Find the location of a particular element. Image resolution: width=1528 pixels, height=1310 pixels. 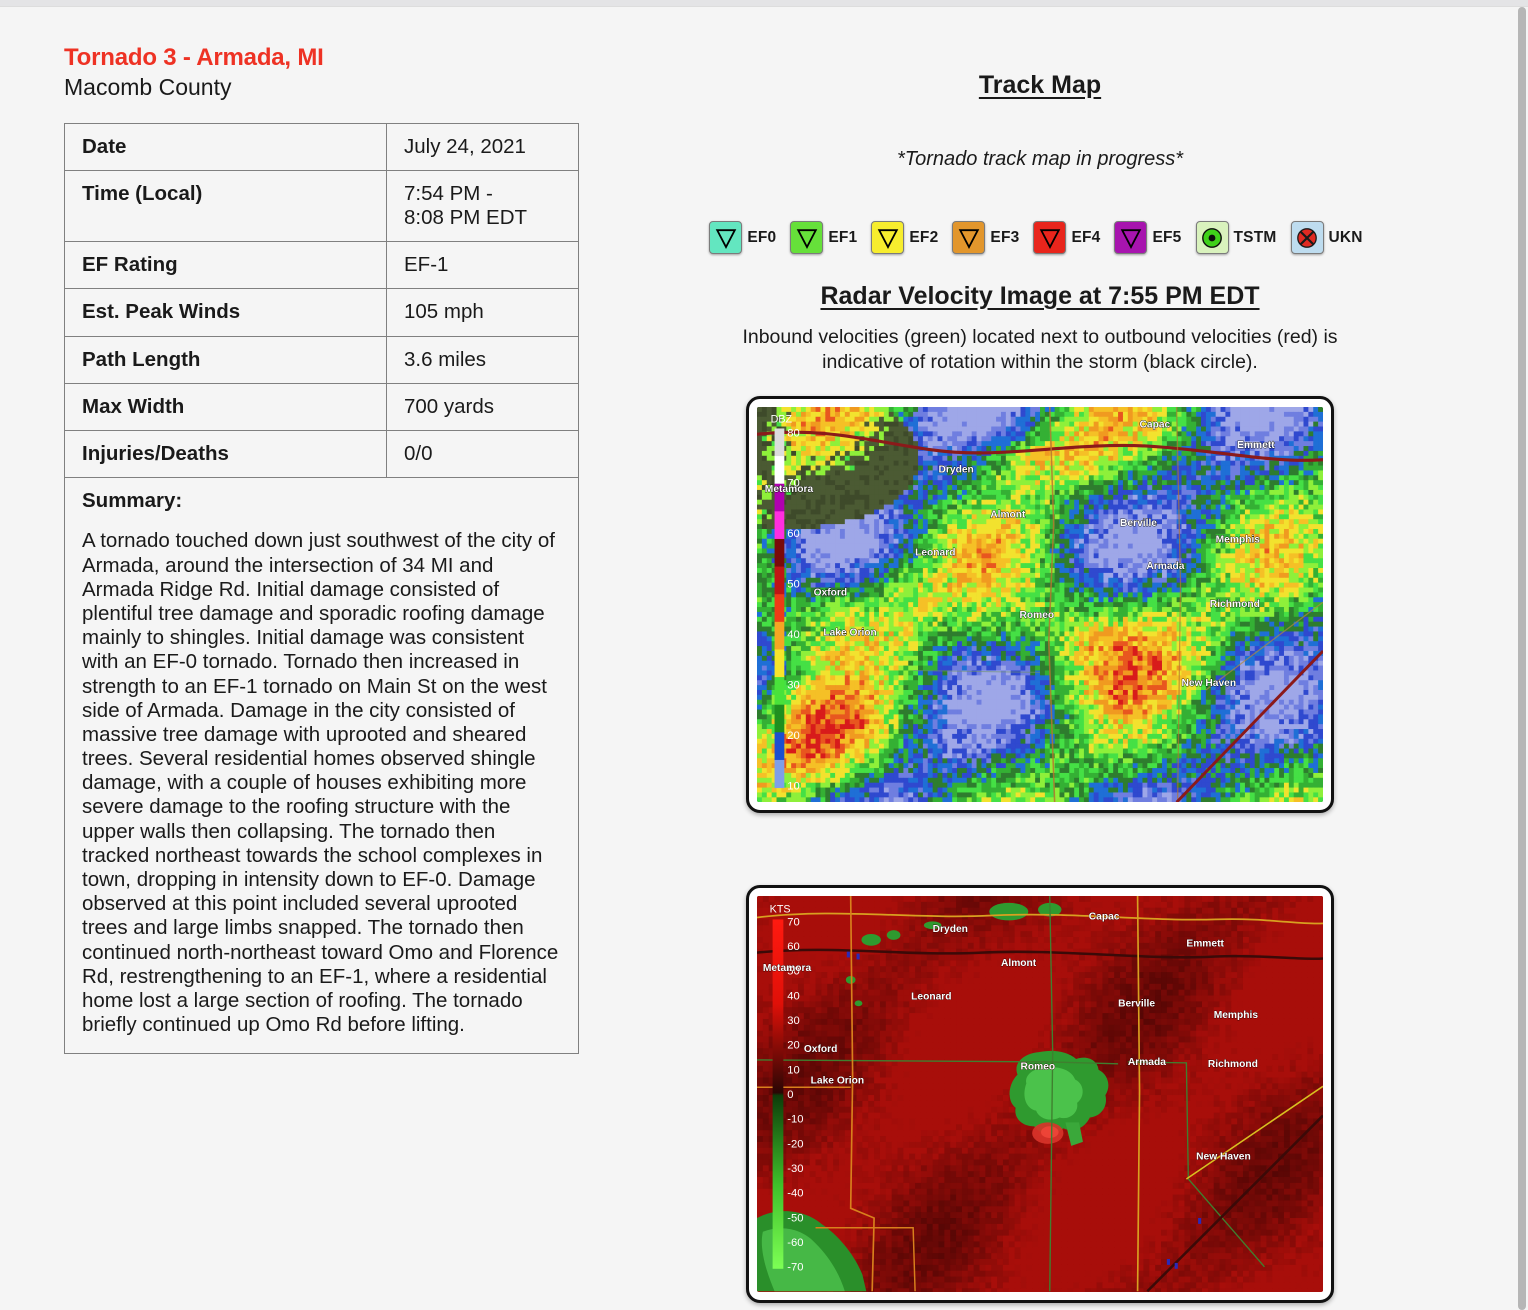

summary-header-row: Summary: is located at coordinates (321, 498).